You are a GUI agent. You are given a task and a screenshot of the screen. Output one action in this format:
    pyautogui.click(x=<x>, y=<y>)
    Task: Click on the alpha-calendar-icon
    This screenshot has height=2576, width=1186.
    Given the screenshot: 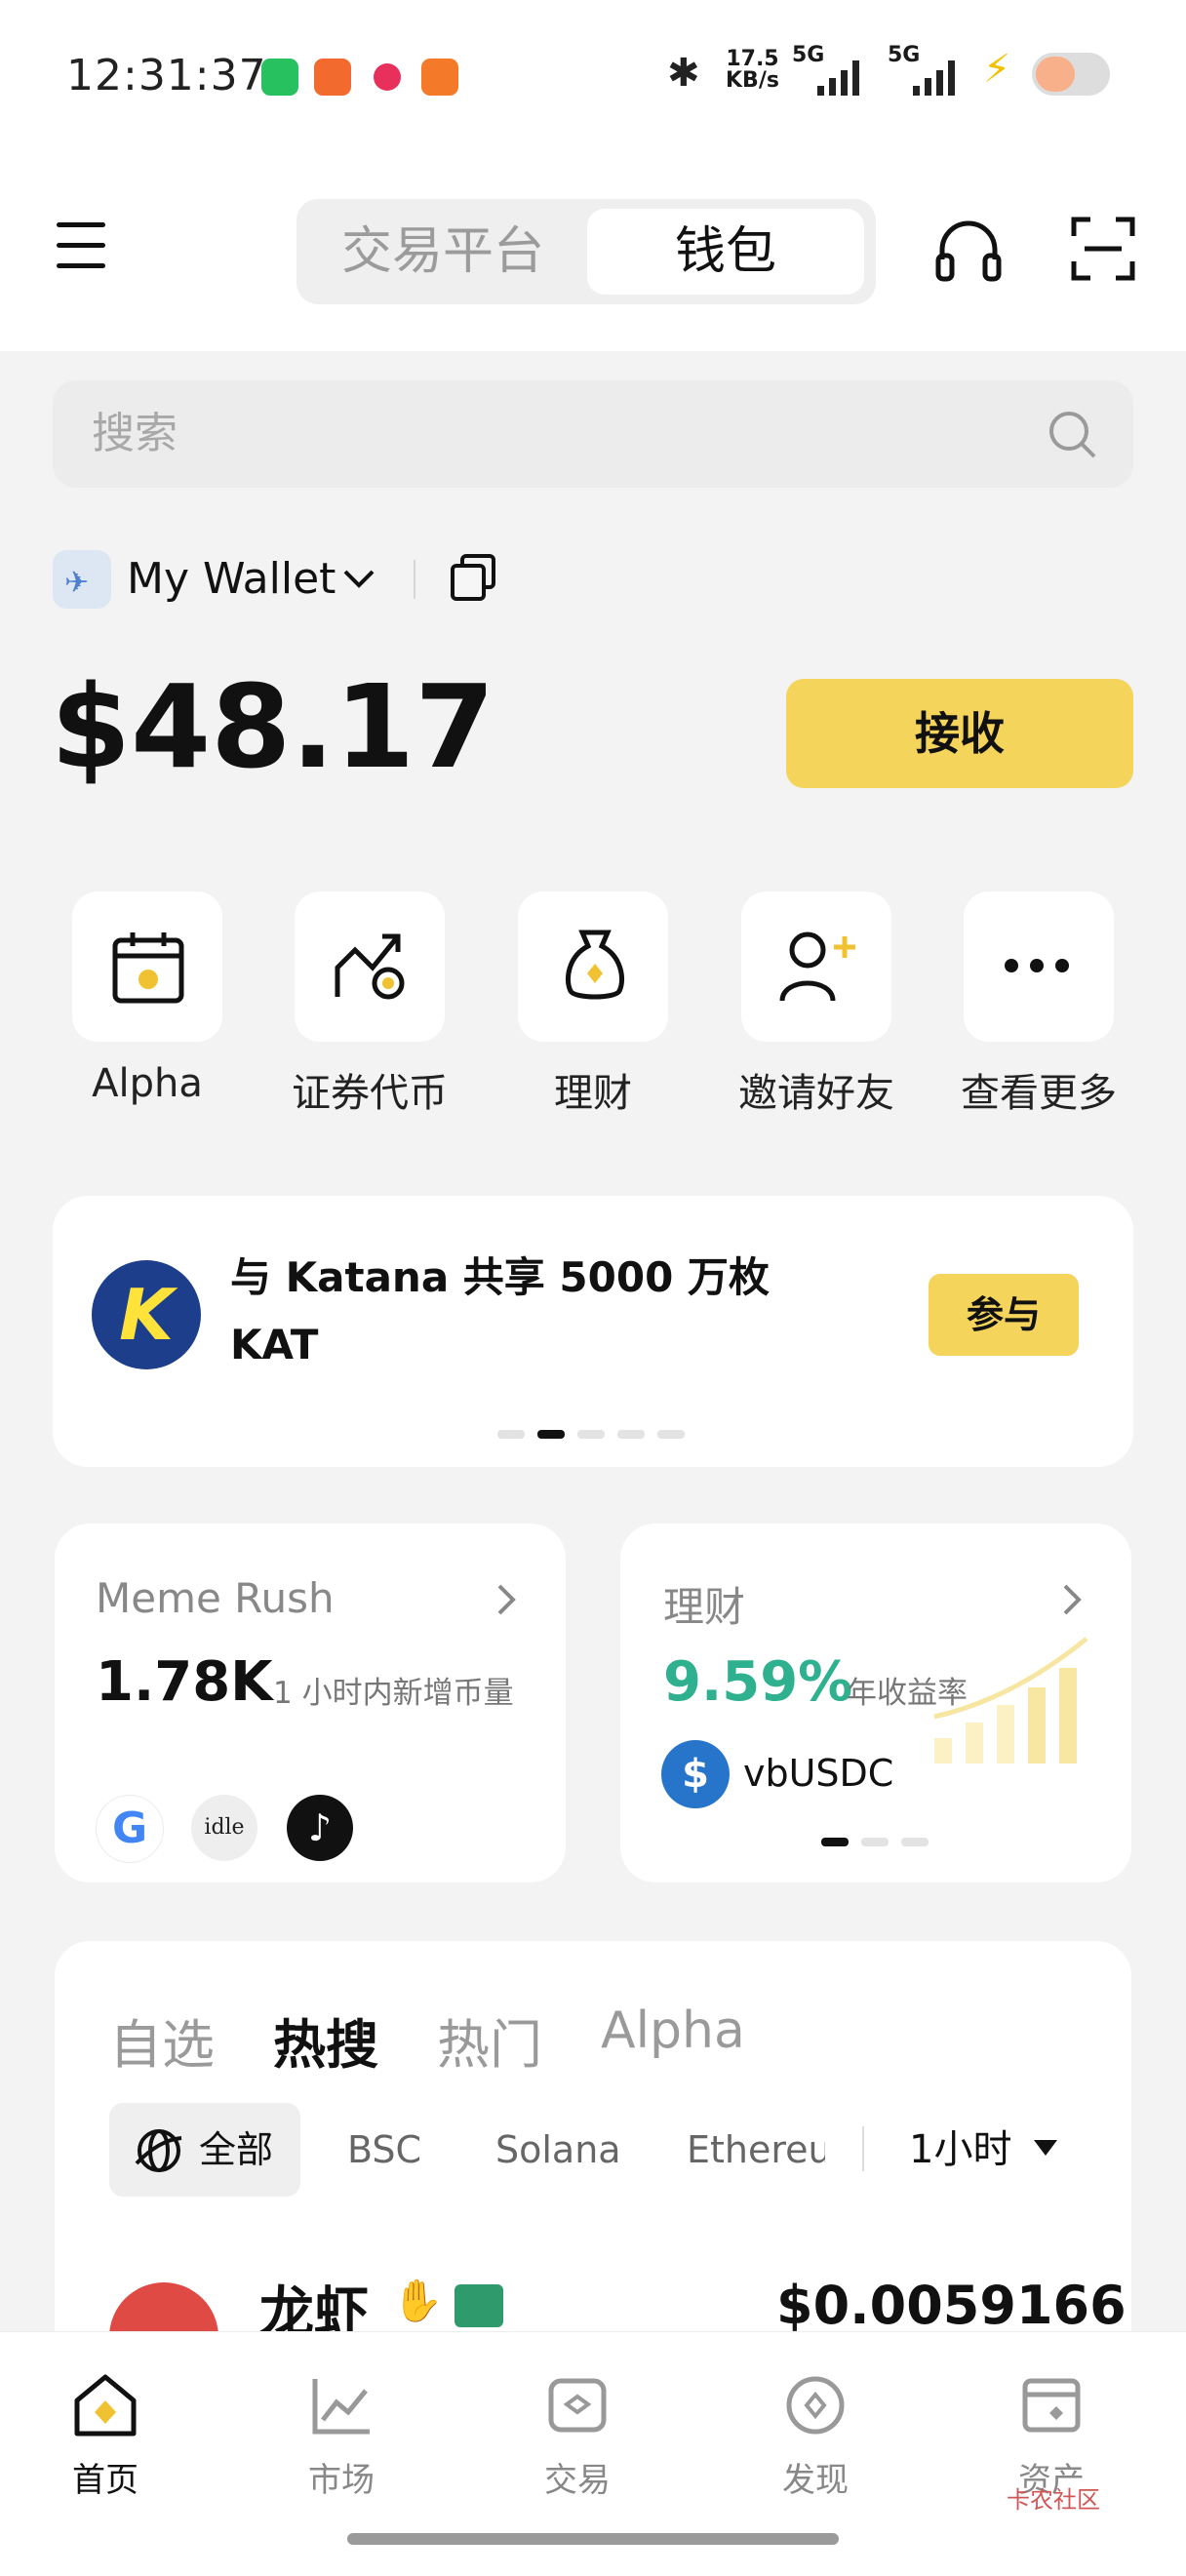 What is the action you would take?
    pyautogui.click(x=148, y=968)
    